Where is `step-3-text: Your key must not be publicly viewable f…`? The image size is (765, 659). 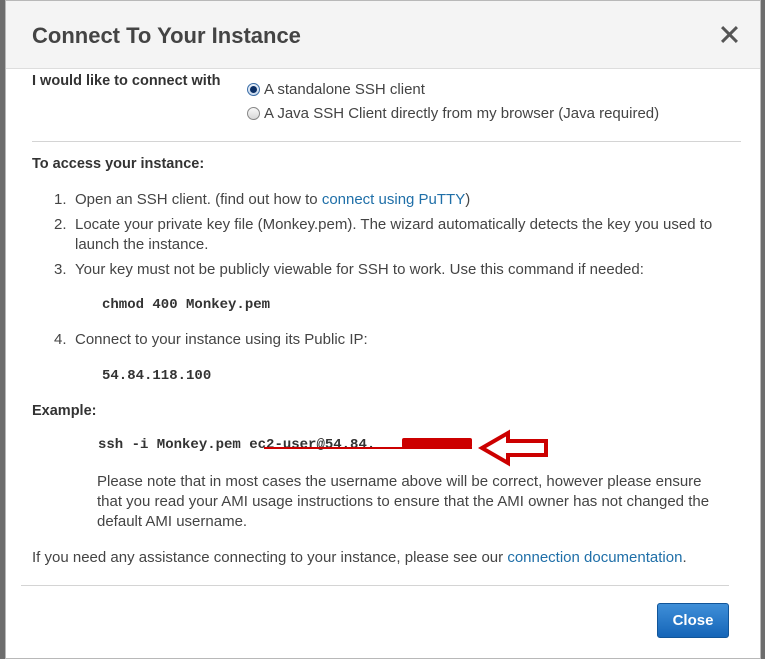
step-3-text: Your key must not be publicly viewable f… is located at coordinates (359, 269).